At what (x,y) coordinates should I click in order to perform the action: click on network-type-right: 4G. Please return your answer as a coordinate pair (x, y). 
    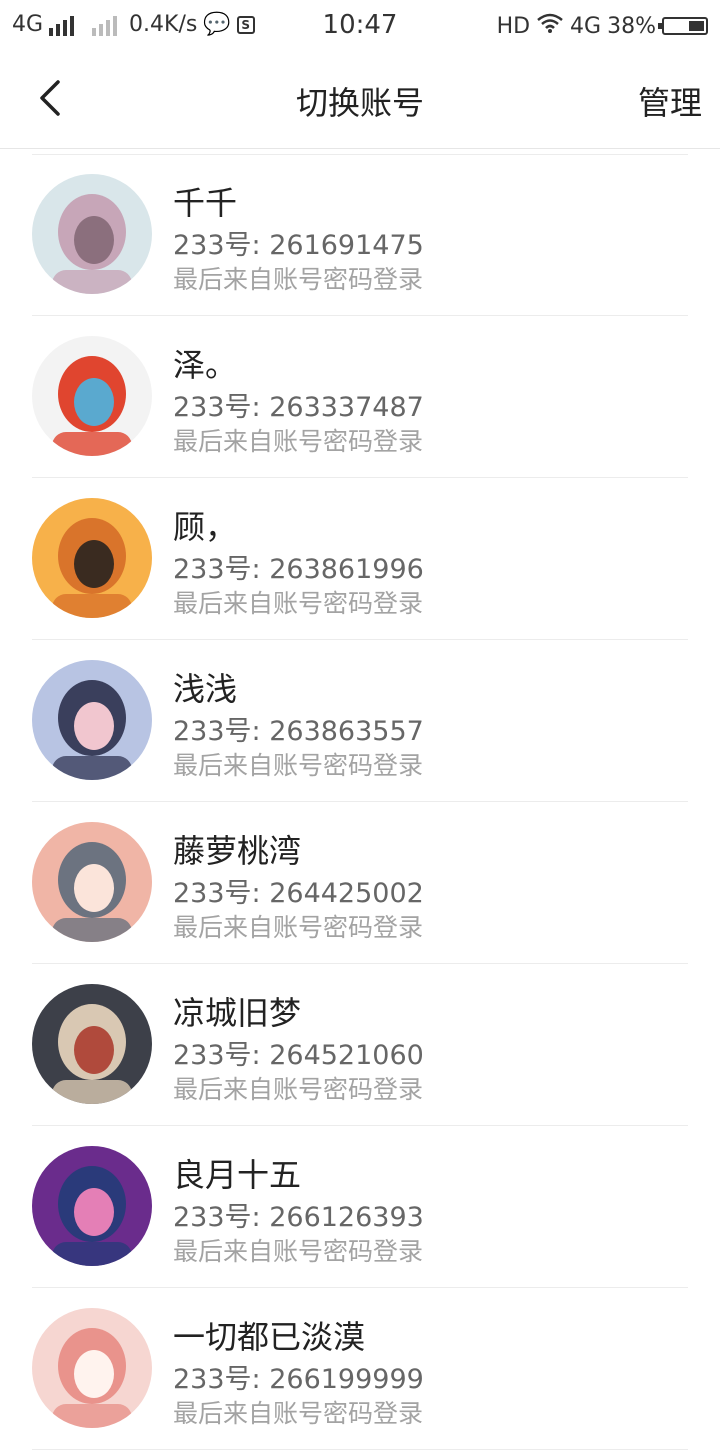
    Looking at the image, I should click on (586, 26).